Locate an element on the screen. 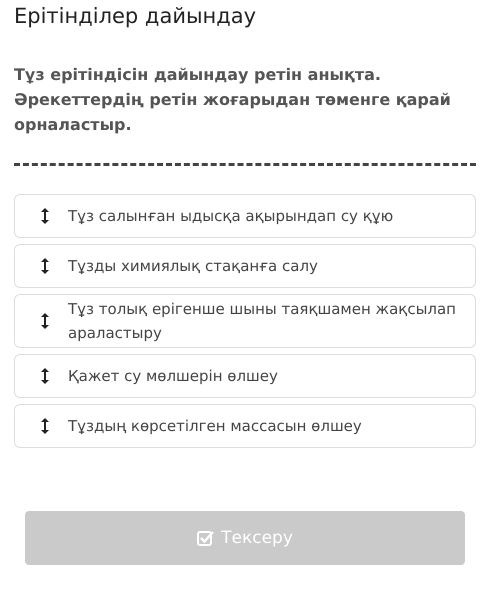  checkbox-icon is located at coordinates (206, 538).